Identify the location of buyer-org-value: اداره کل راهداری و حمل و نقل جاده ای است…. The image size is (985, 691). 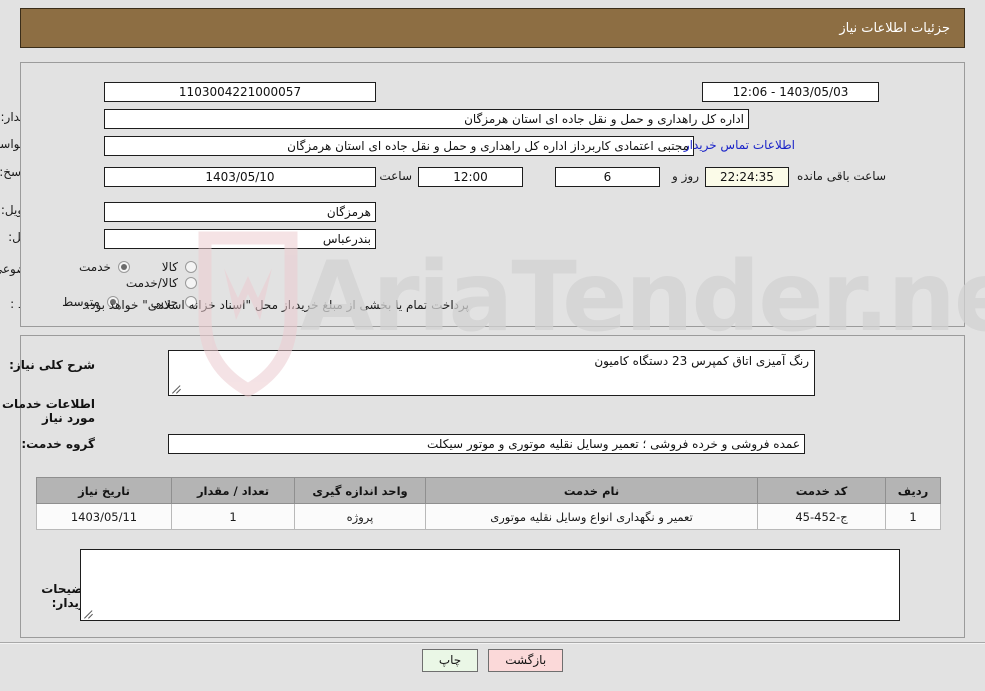
(426, 119).